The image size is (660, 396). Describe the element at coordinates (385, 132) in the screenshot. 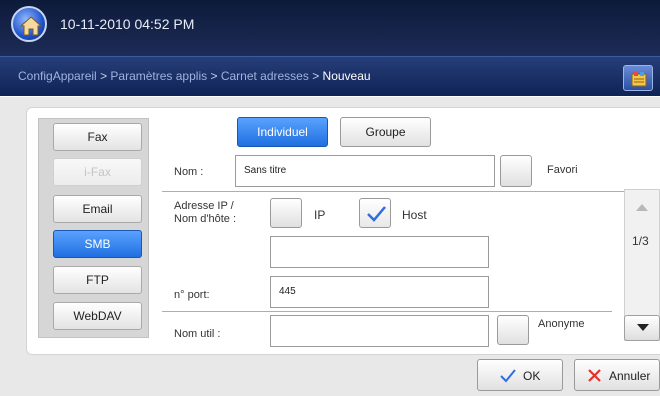

I see `group-button: Groupe` at that location.